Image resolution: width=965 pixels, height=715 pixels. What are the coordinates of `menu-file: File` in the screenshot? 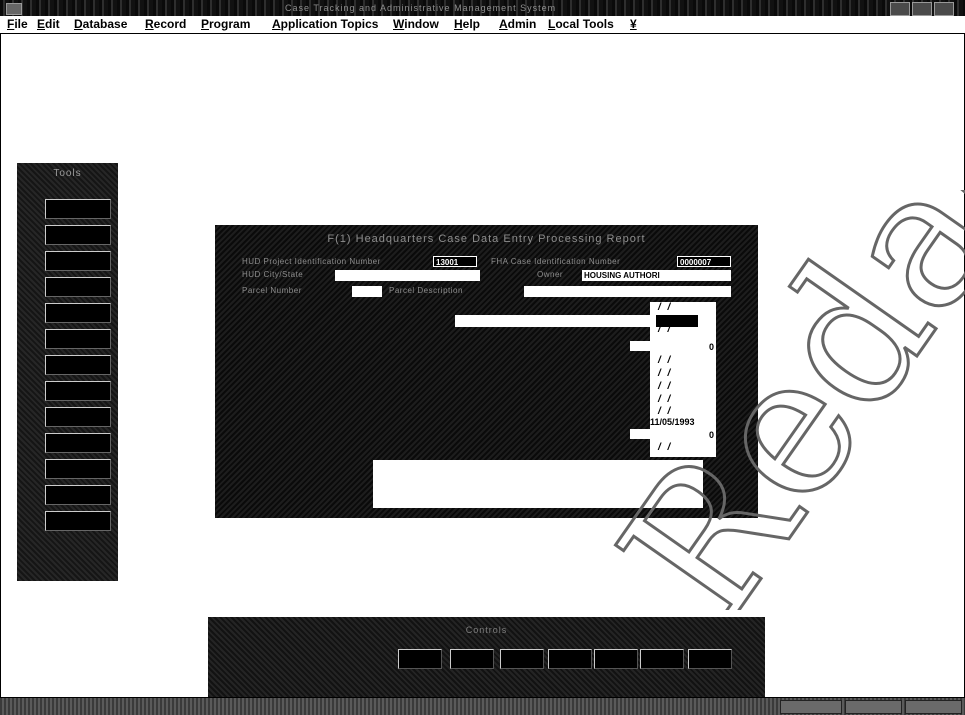 It's located at (17, 24).